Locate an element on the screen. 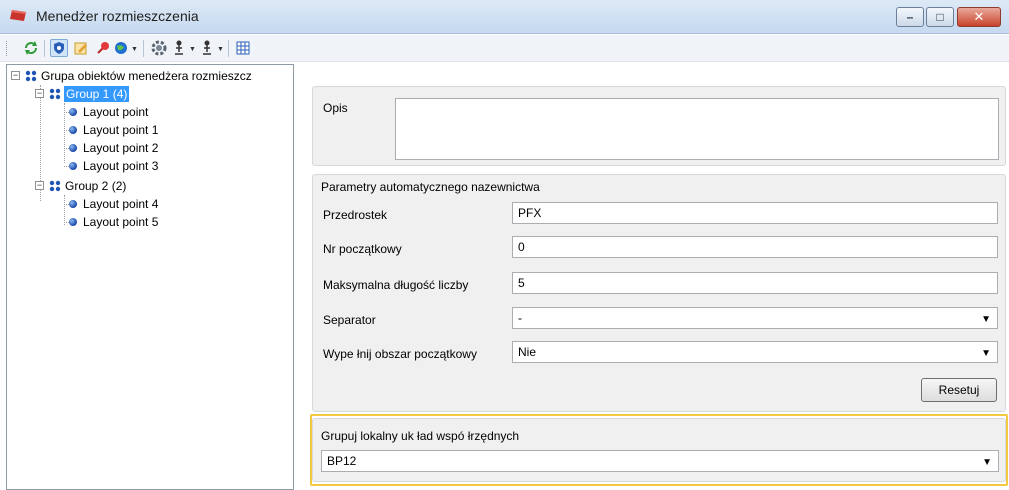 This screenshot has width=1009, height=490. shield-button is located at coordinates (59, 48).